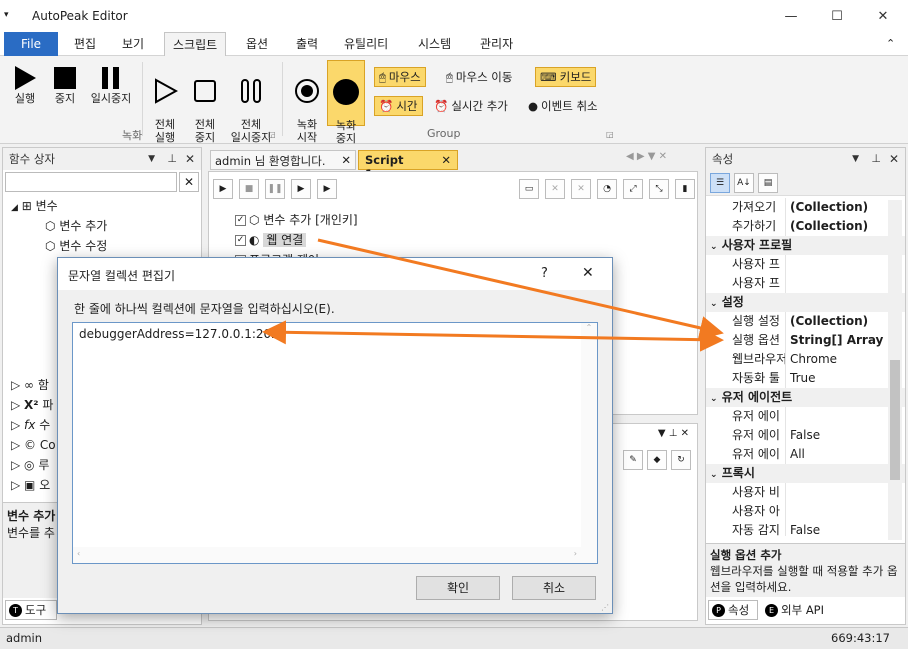 This screenshot has height=649, width=908. I want to click on arrow-web-connect-to-option, so click(520, 289).